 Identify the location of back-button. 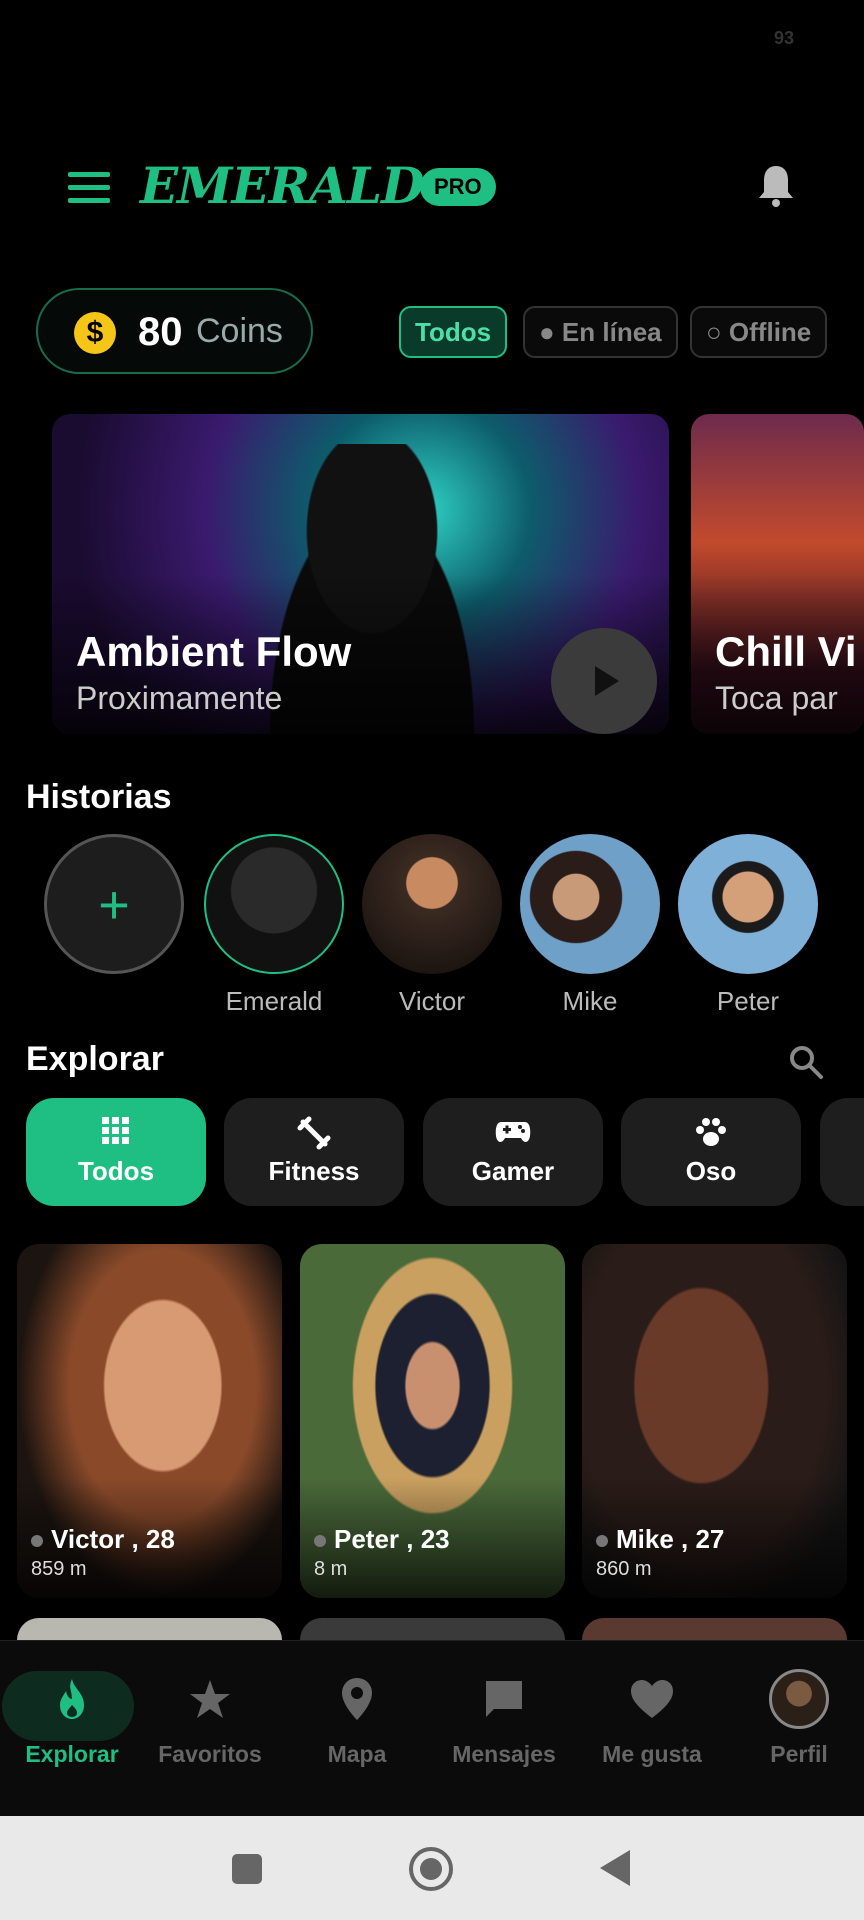
(615, 1868).